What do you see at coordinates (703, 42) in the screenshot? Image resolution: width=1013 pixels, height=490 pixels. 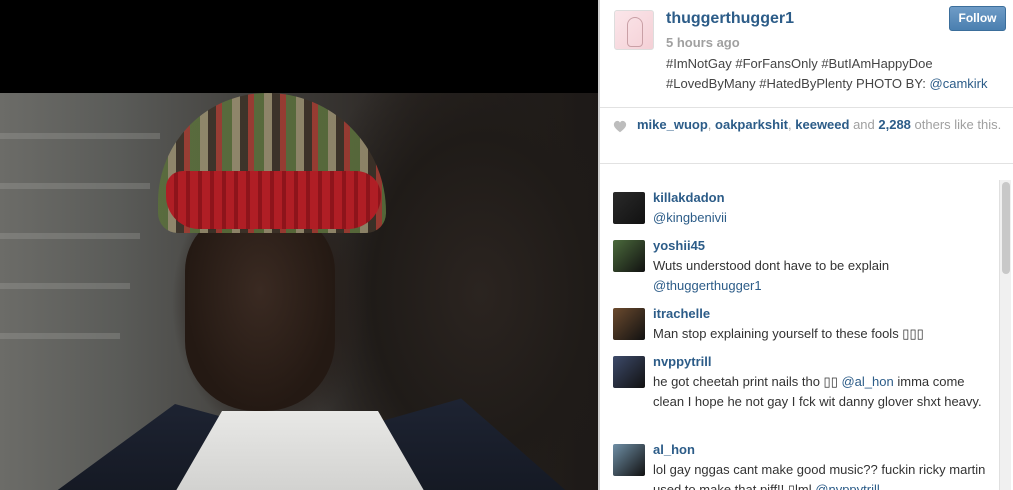 I see `post-timestamp: 5 hours ago` at bounding box center [703, 42].